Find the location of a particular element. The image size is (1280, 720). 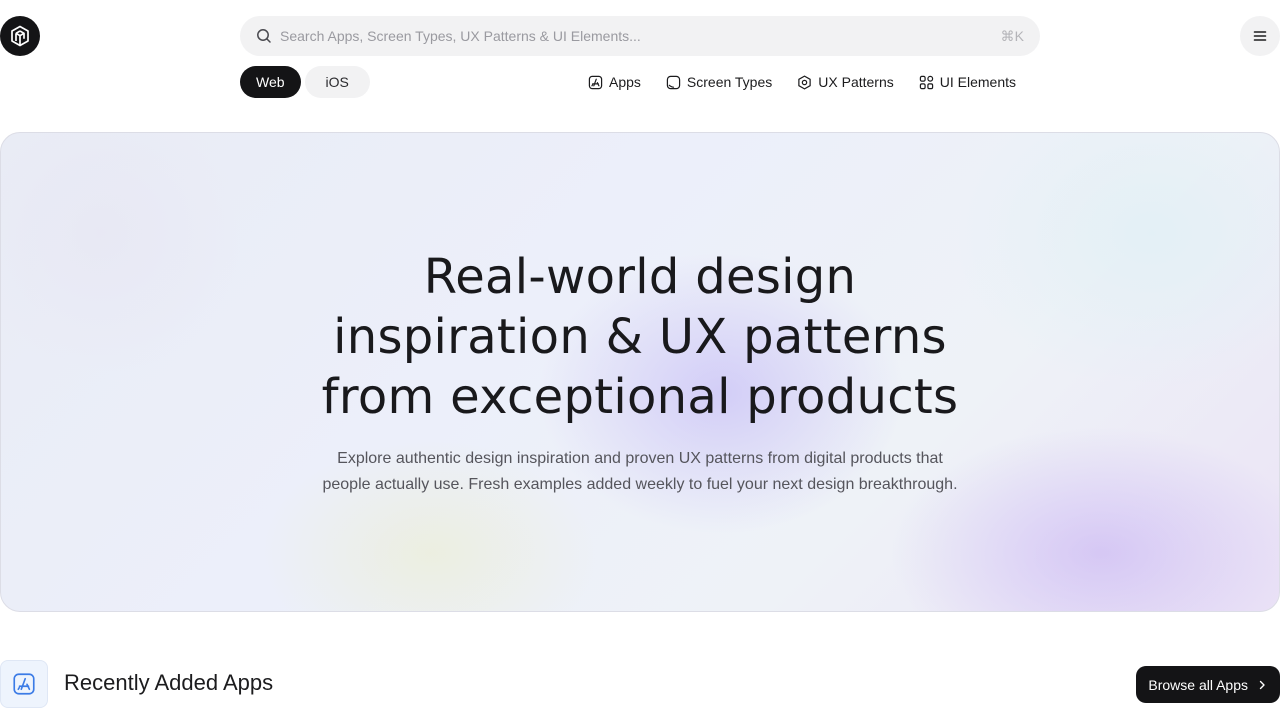

keyboard-shortcut-hint: ⌘K is located at coordinates (1012, 35).